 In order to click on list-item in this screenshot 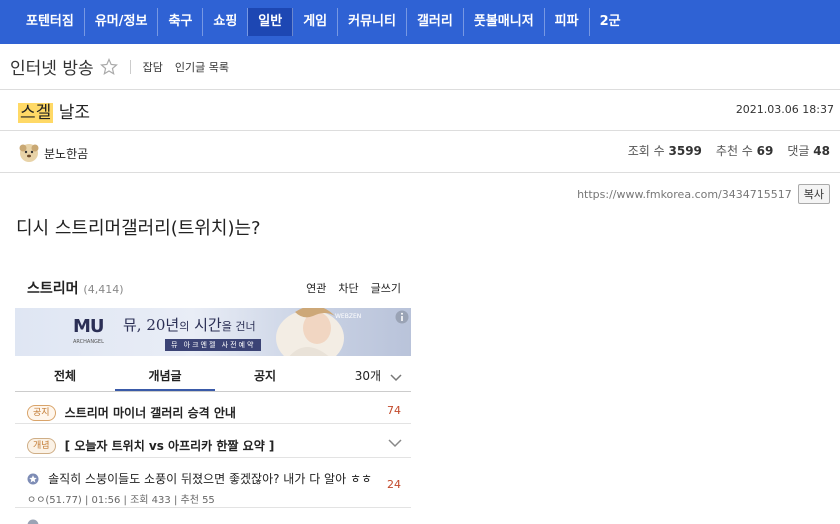, I will do `click(213, 518)`.